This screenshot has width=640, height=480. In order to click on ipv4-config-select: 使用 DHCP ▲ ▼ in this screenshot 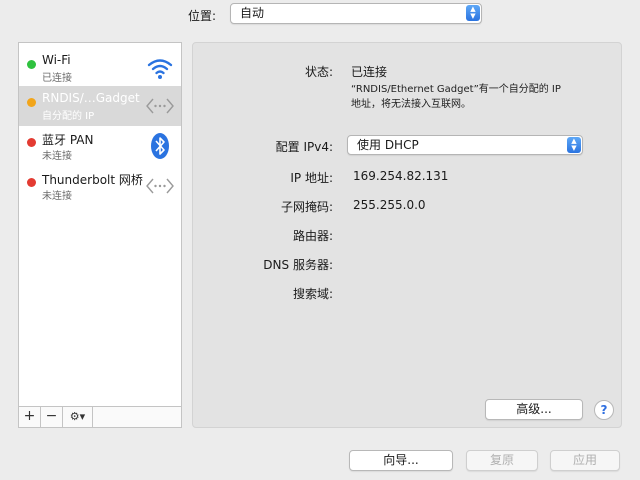, I will do `click(465, 145)`.